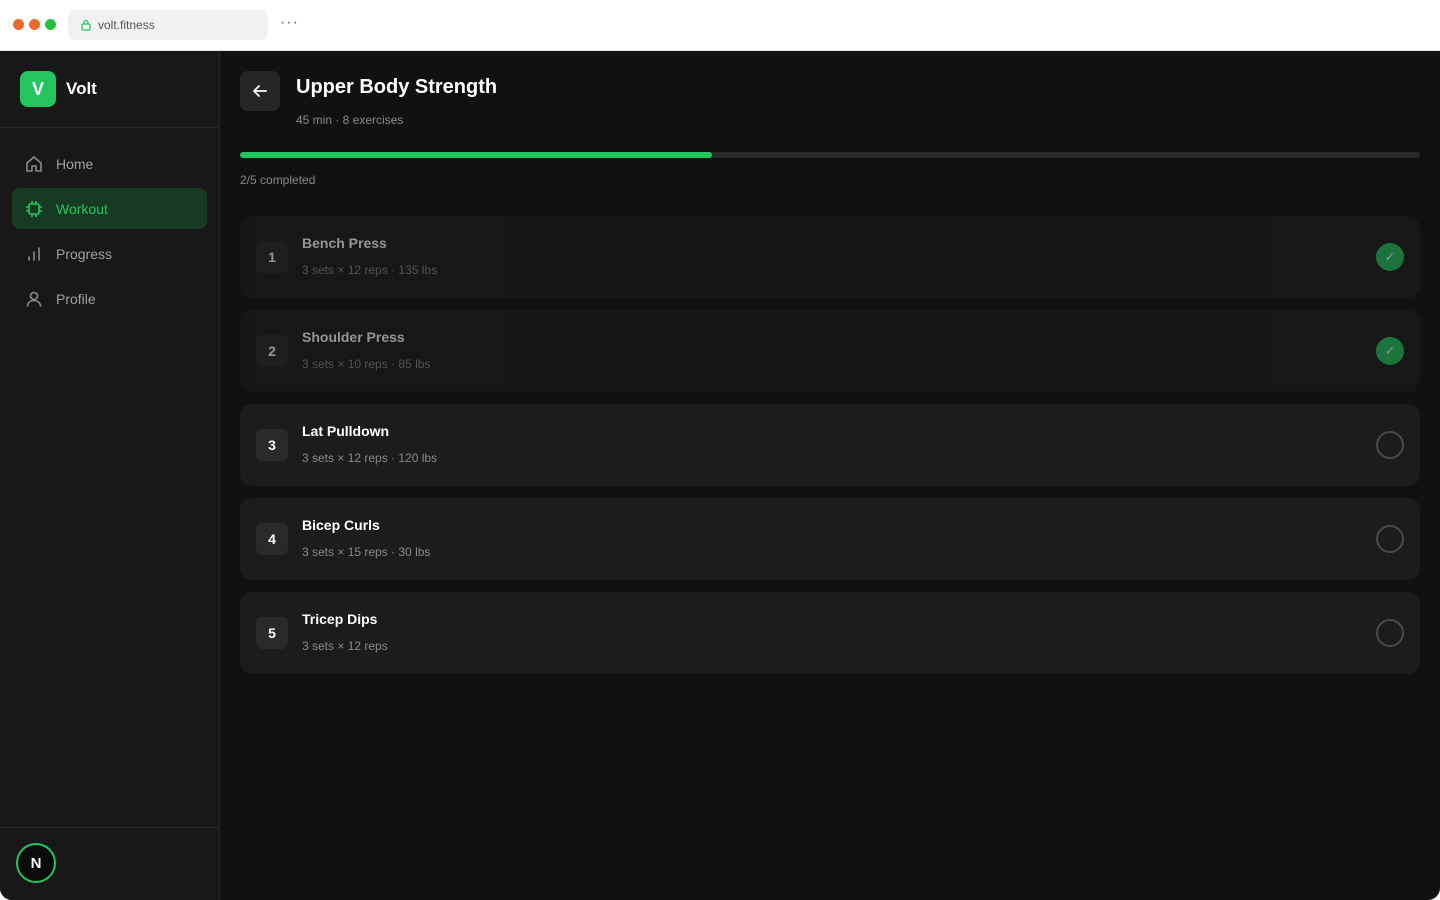 This screenshot has width=1440, height=900. I want to click on sidebar: V Volt Home Workout Progress Profile N, so click(110, 475).